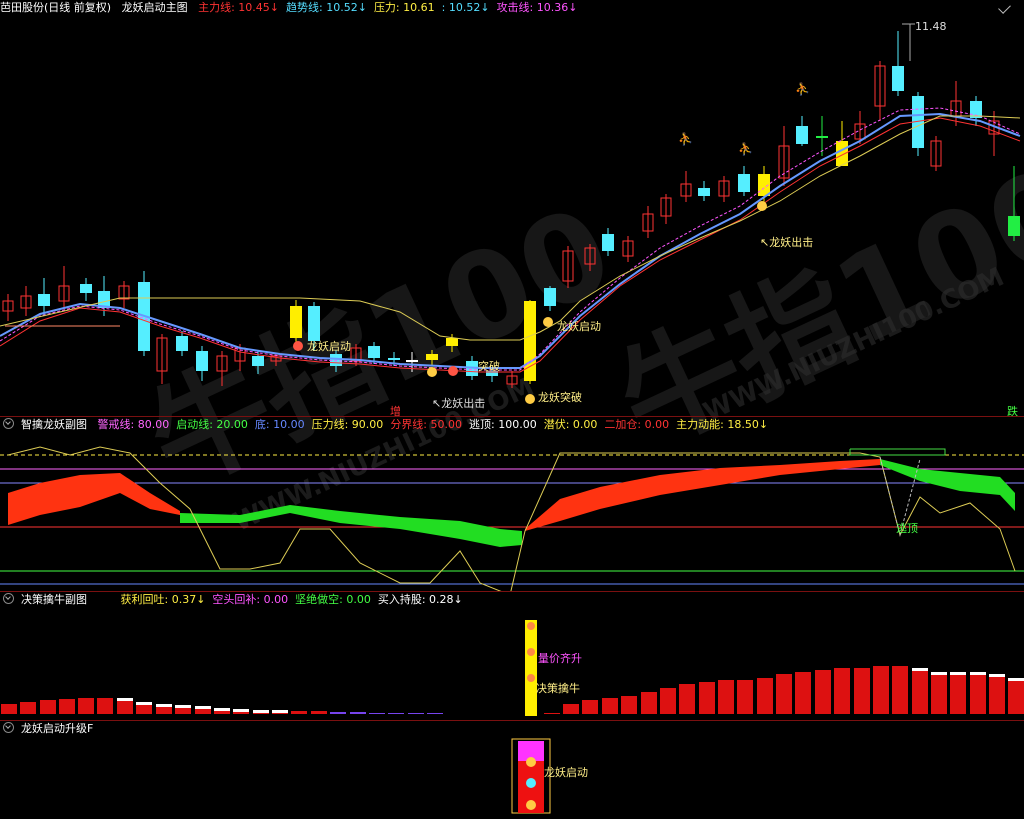  Describe the element at coordinates (333, 599) in the screenshot. I see `sub2-field: 坚绝做空: 0.00` at that location.